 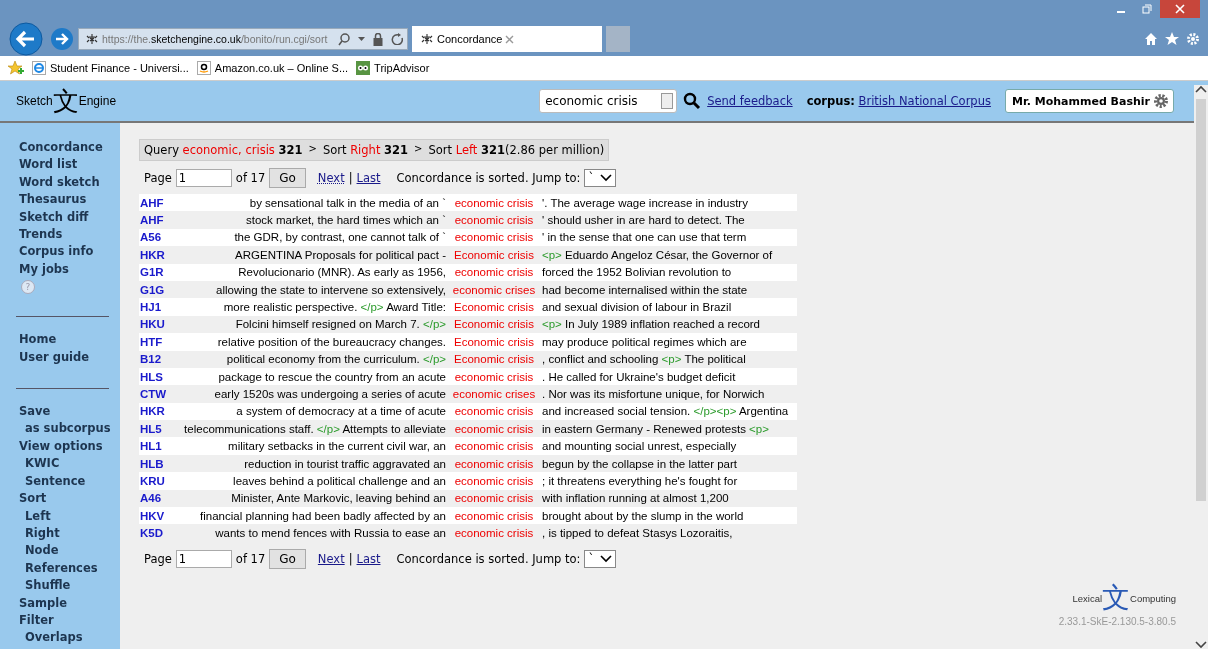 What do you see at coordinates (69, 533) in the screenshot?
I see `sidebar-item: Right` at bounding box center [69, 533].